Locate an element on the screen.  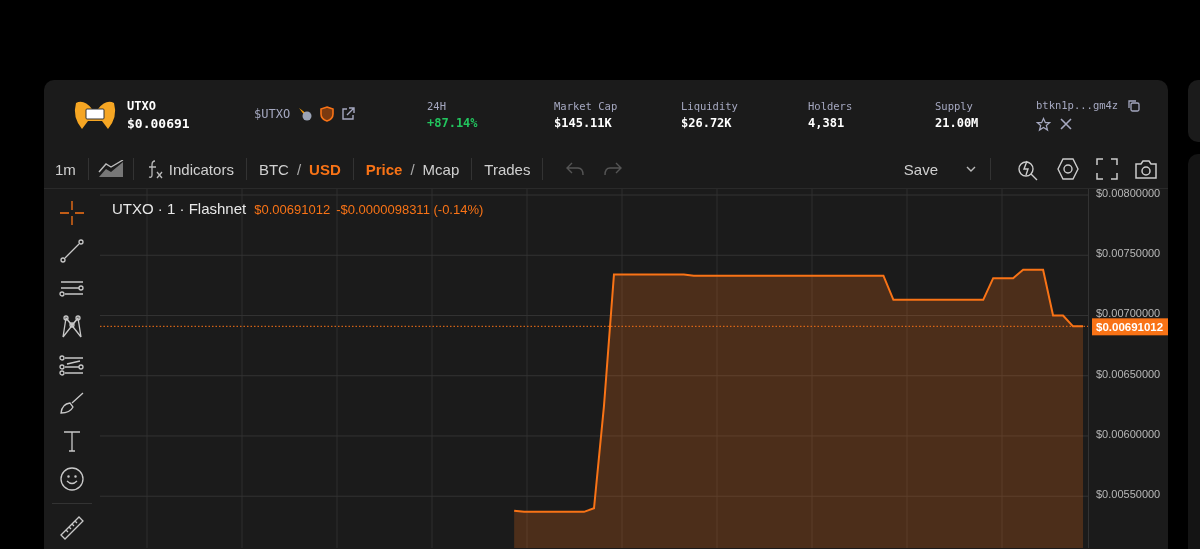
price-axis-label: $0.00700000 is located at coordinates (1128, 313).